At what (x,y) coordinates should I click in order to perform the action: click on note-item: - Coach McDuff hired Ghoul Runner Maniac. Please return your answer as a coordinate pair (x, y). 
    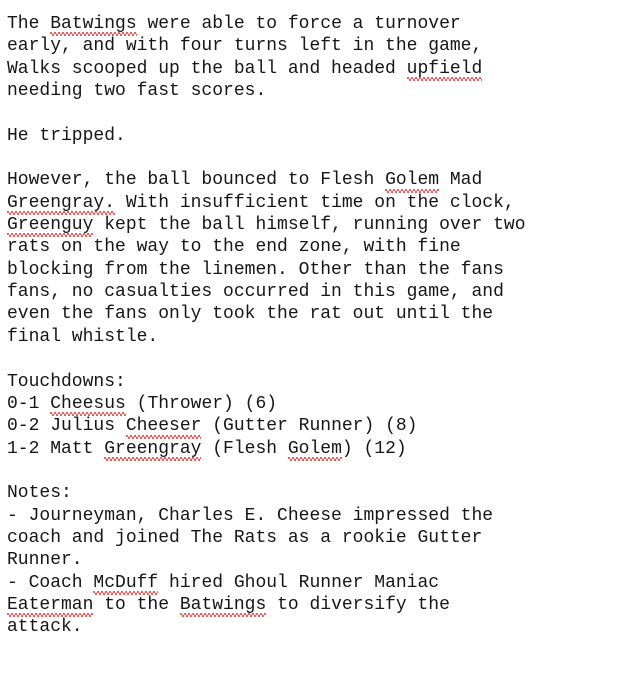
    Looking at the image, I should click on (321, 584).